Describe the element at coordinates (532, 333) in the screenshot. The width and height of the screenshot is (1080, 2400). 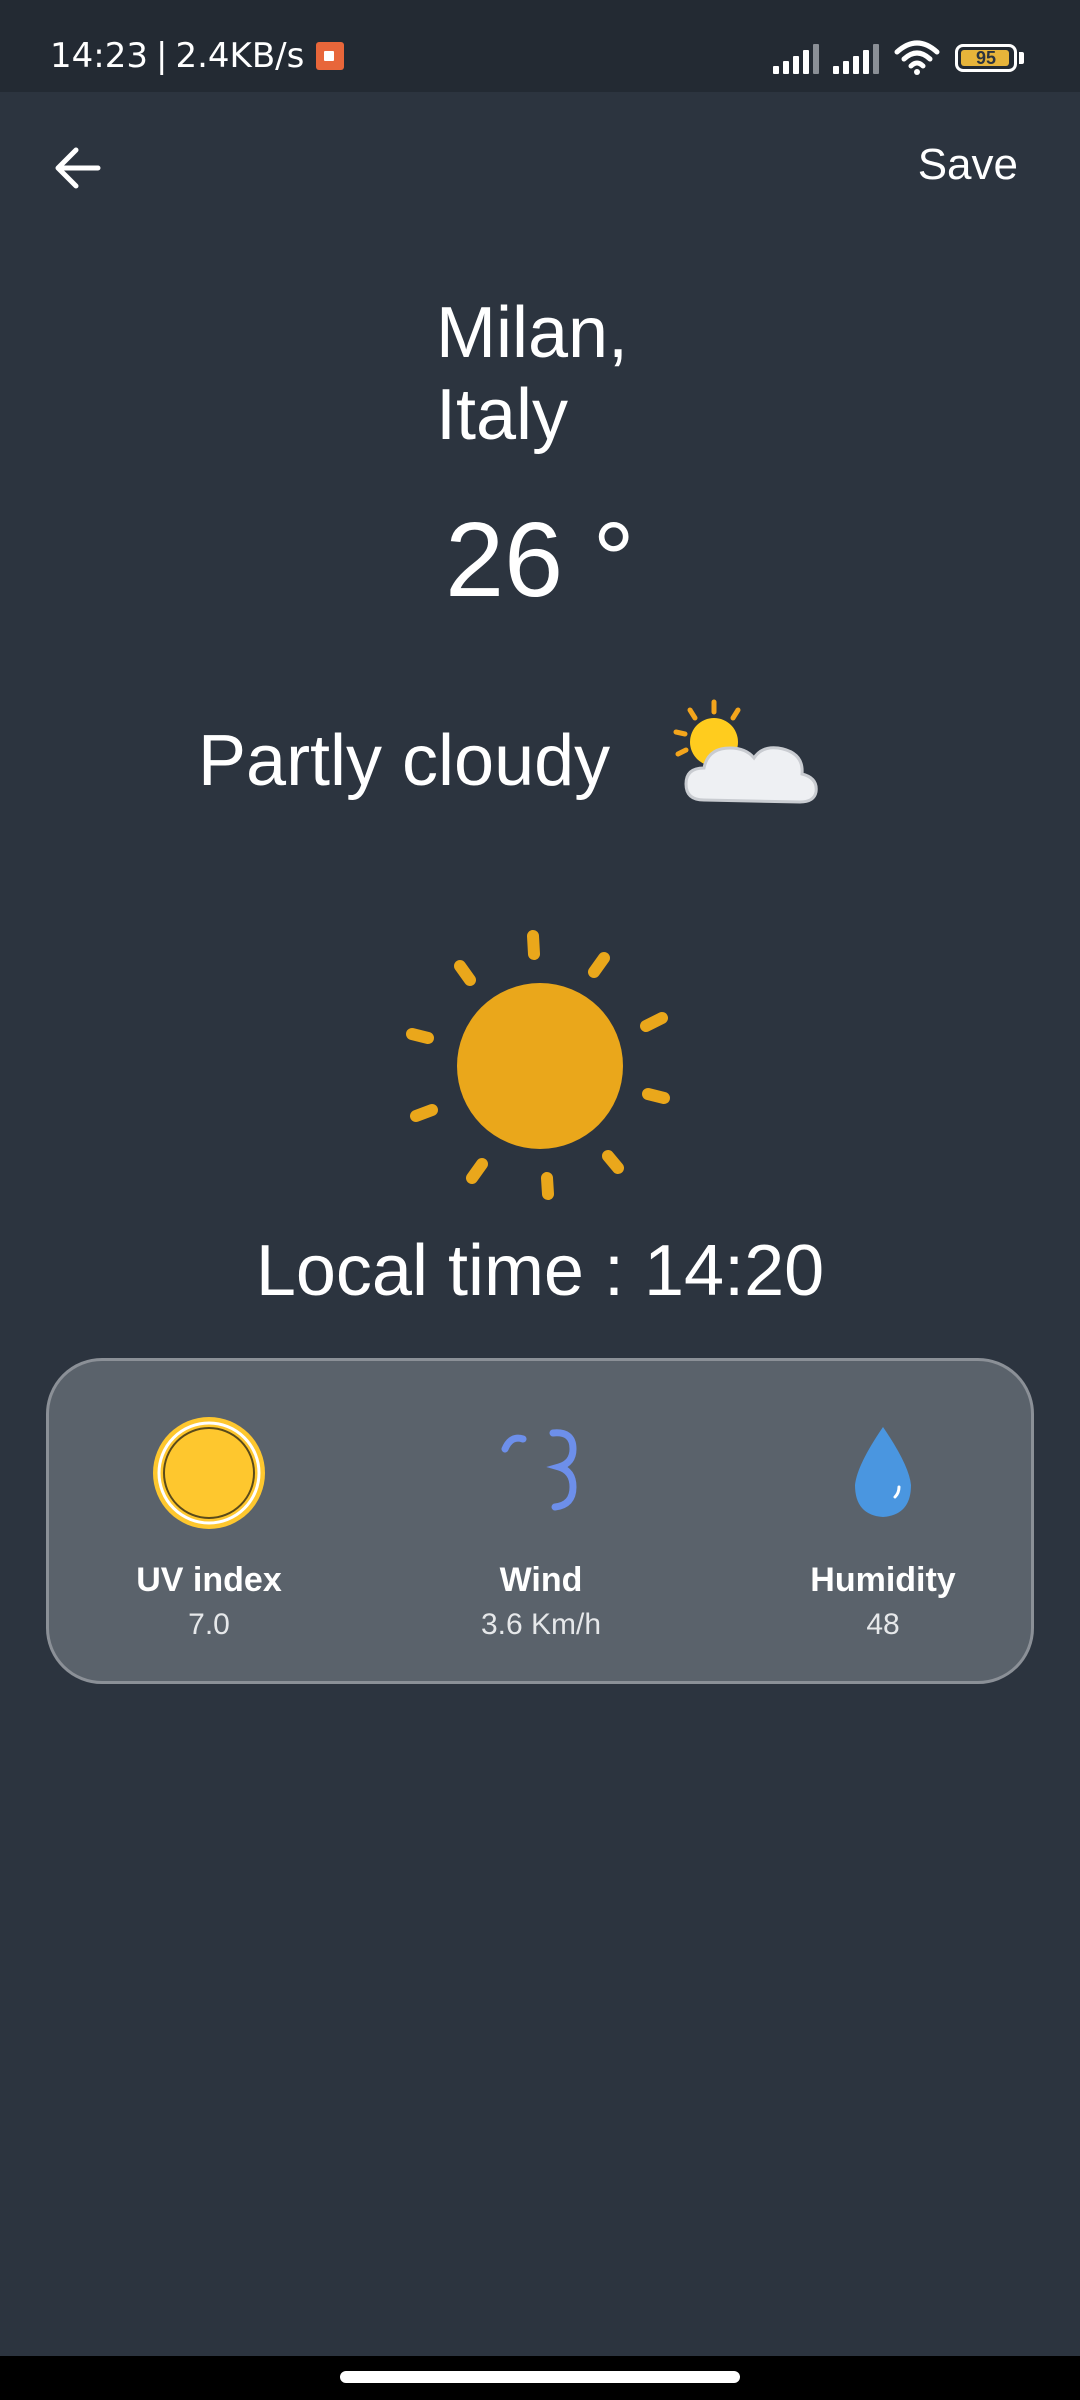
I see `city-line: Milan,` at that location.